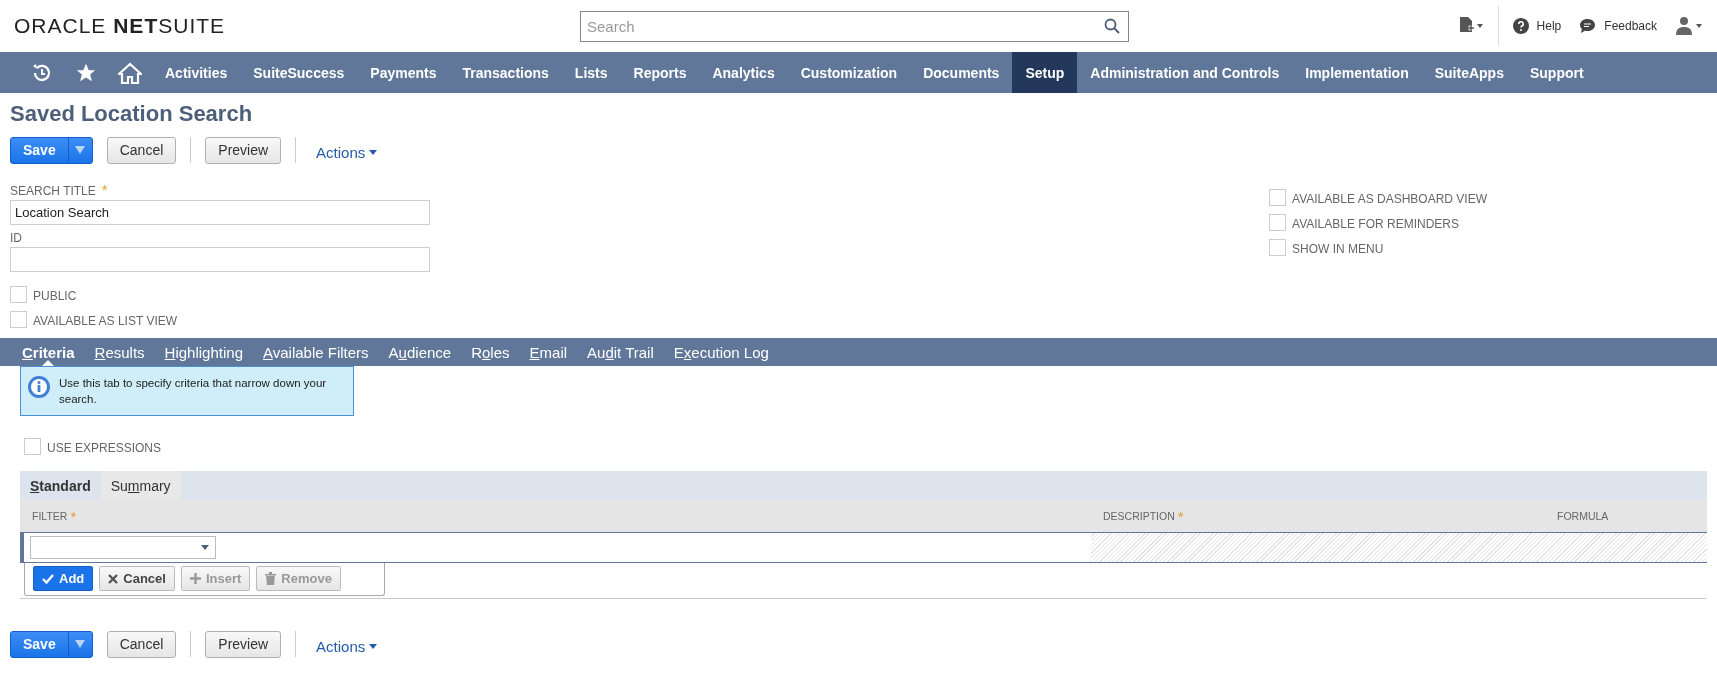 The width and height of the screenshot is (1717, 689). I want to click on tab: Audit Trail, so click(620, 352).